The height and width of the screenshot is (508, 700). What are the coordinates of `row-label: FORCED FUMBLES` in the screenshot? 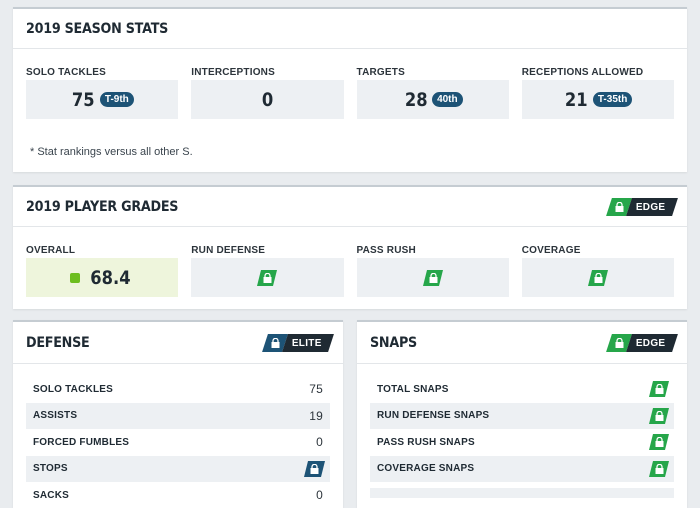 It's located at (81, 442).